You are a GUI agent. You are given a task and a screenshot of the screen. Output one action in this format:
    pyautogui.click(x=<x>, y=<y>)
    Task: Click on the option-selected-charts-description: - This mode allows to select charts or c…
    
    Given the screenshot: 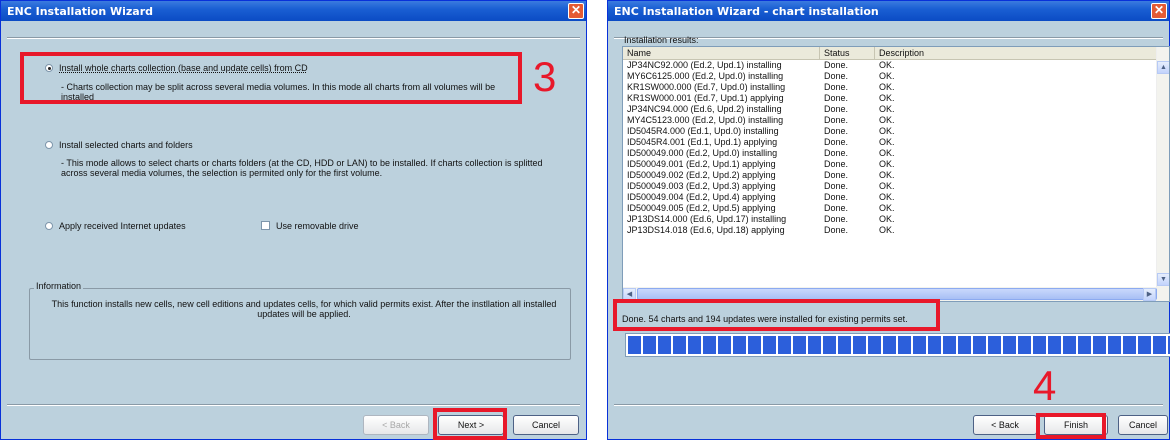 What is the action you would take?
    pyautogui.click(x=302, y=168)
    